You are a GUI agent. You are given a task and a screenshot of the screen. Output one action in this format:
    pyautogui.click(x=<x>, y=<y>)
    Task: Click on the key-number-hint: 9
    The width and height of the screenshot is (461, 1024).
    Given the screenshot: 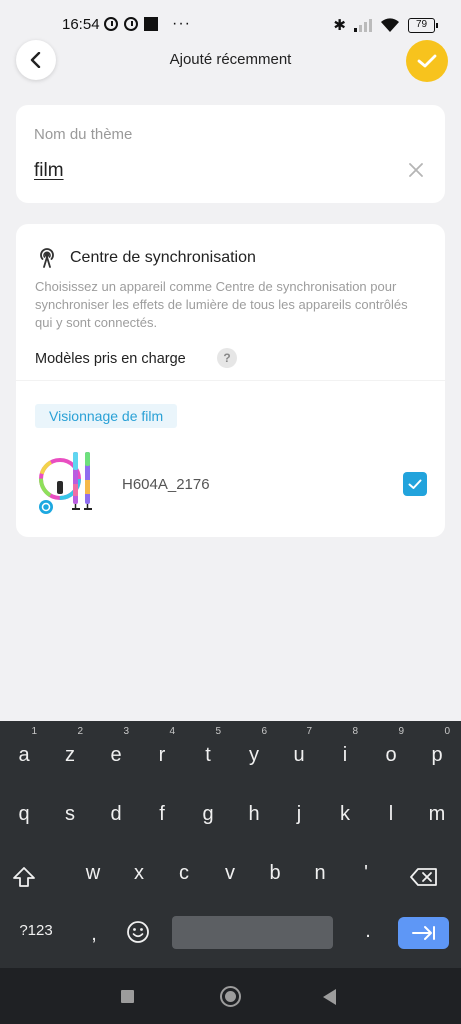 What is the action you would take?
    pyautogui.click(x=401, y=731)
    